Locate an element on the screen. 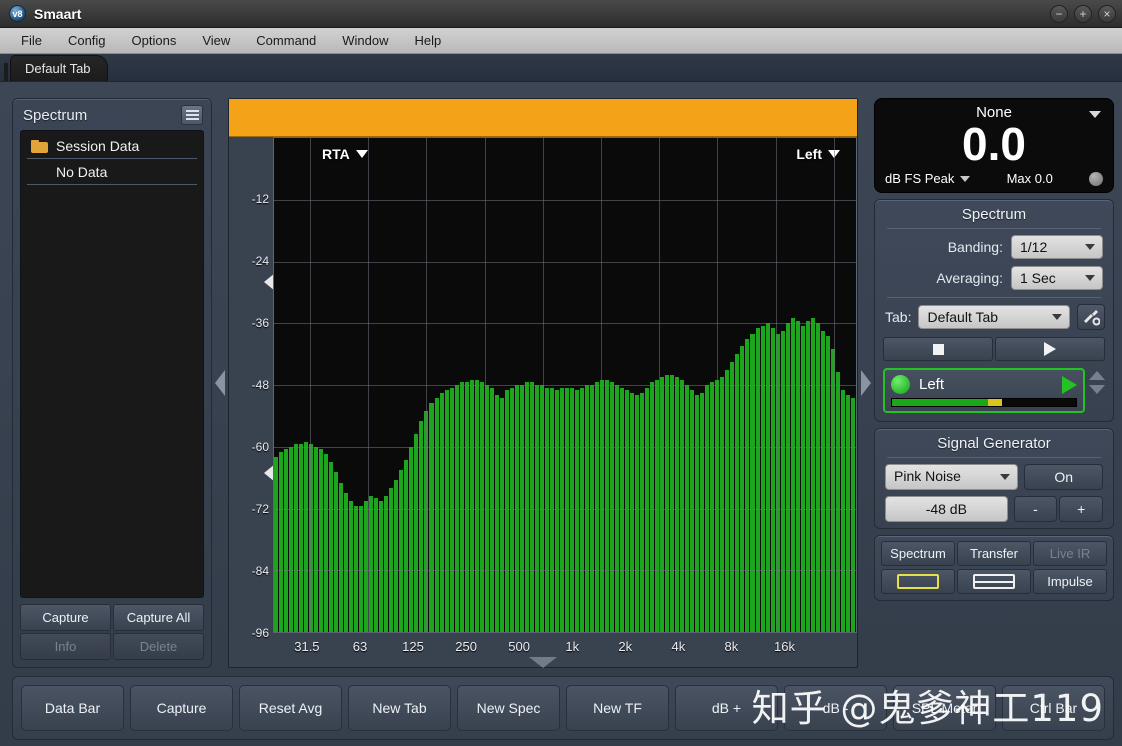 This screenshot has width=1122, height=746. banding-select: 1/12 is located at coordinates (1057, 247).